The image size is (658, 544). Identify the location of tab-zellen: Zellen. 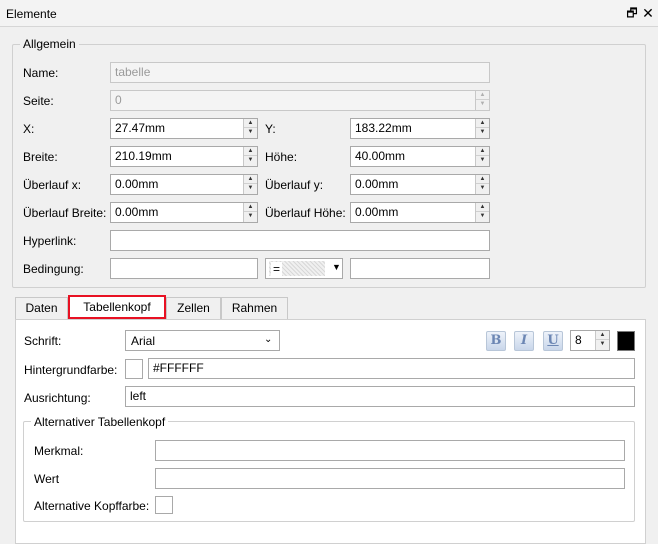
(193, 308).